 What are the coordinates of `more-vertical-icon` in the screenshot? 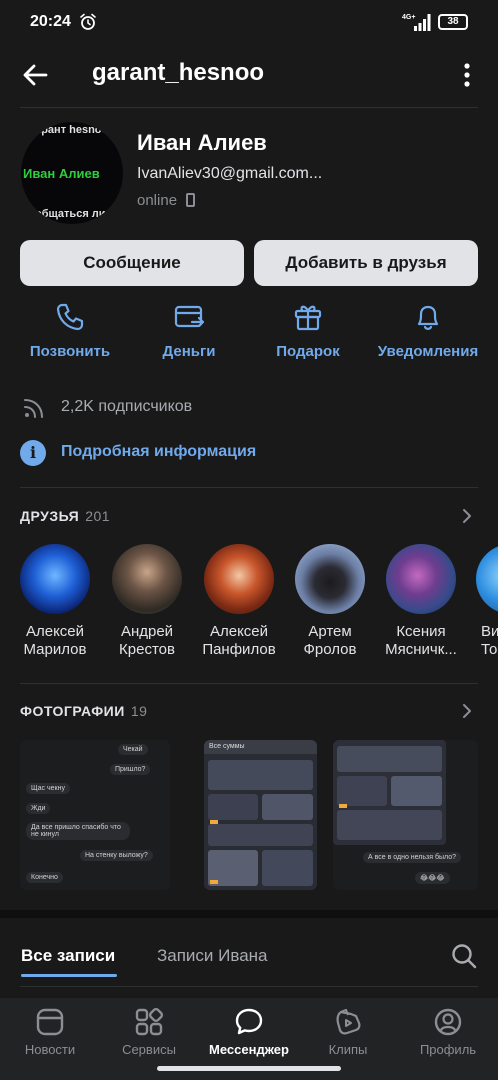 It's located at (467, 75).